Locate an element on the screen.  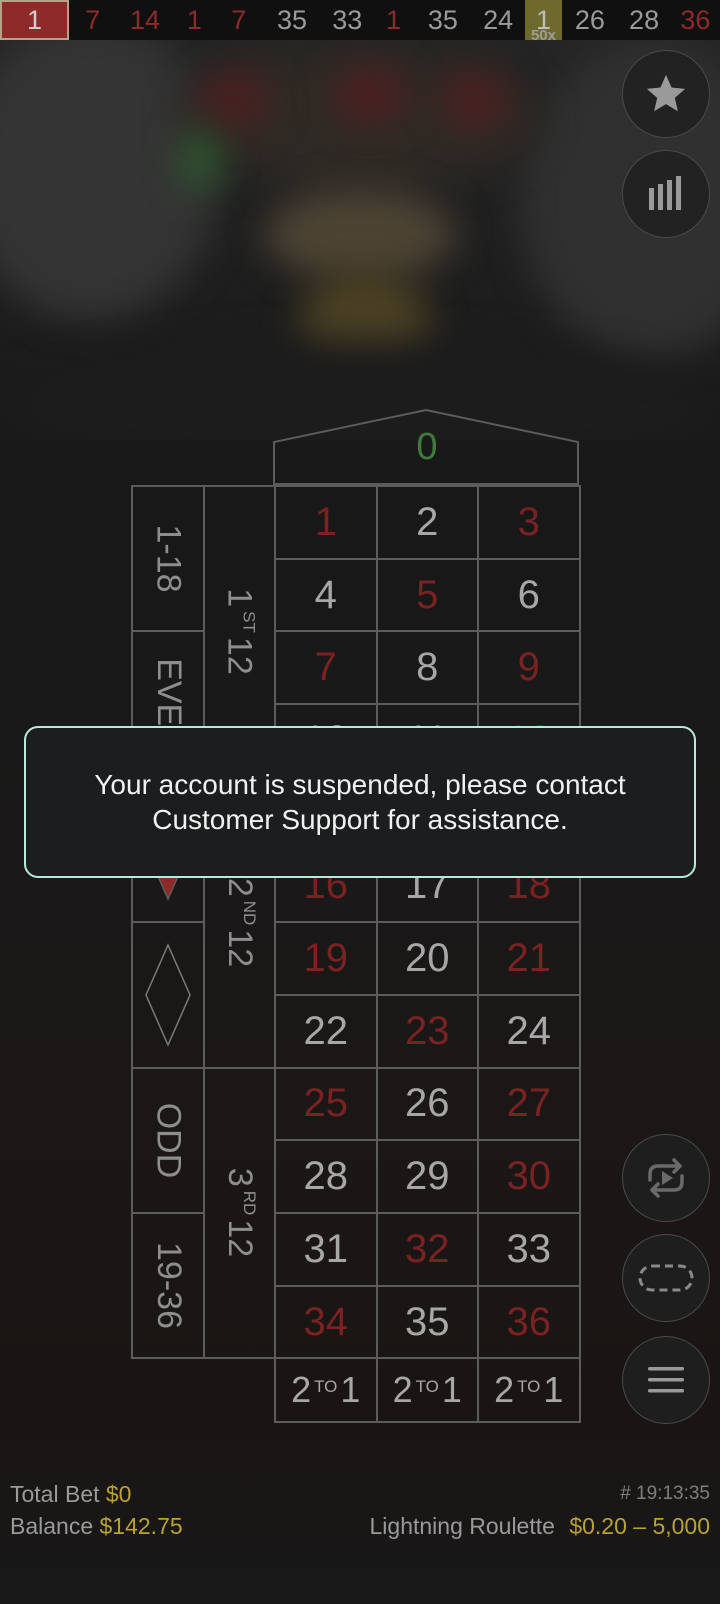
total-bet-value: $0 is located at coordinates (118, 1494).